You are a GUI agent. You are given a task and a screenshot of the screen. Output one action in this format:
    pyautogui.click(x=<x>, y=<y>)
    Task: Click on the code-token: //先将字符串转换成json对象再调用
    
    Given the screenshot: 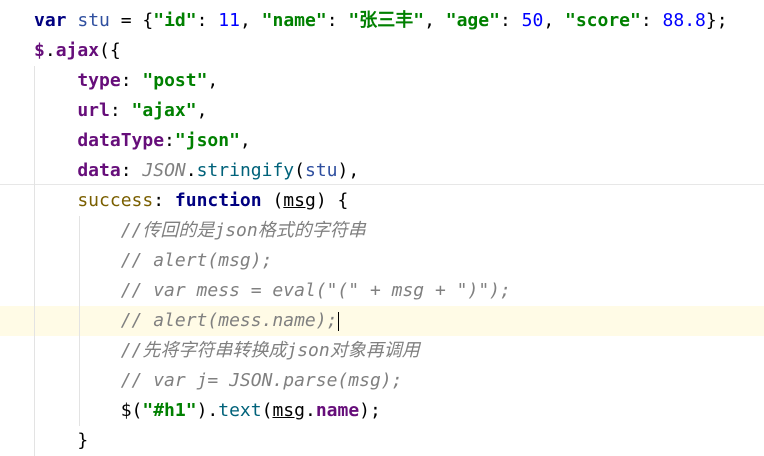 What is the action you would take?
    pyautogui.click(x=227, y=350)
    